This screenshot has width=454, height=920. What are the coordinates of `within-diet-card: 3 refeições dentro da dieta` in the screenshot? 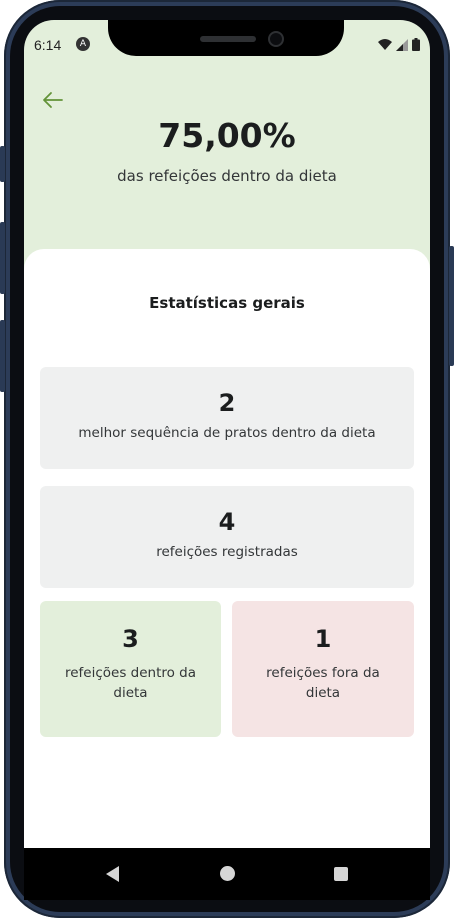 It's located at (130, 669).